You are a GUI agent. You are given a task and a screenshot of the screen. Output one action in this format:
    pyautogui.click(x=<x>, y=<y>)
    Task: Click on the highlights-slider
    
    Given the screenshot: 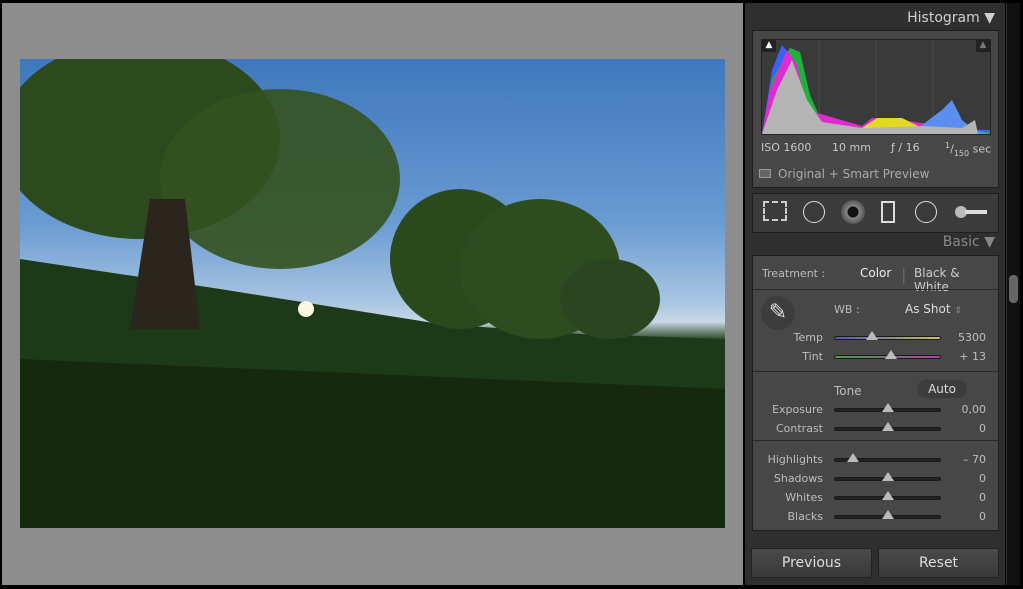 What is the action you would take?
    pyautogui.click(x=887, y=457)
    